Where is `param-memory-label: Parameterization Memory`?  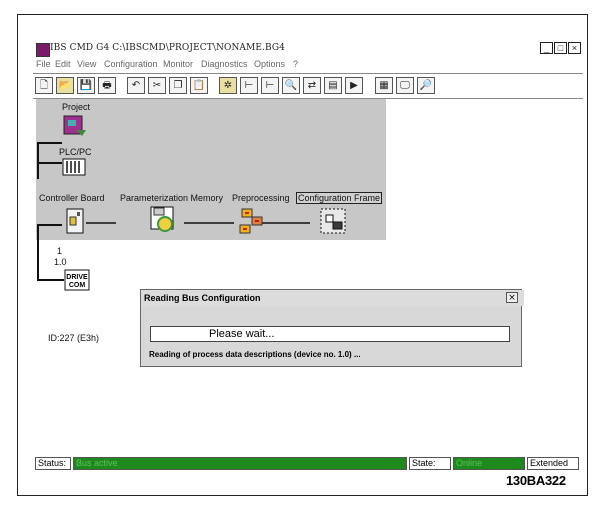 param-memory-label: Parameterization Memory is located at coordinates (172, 198).